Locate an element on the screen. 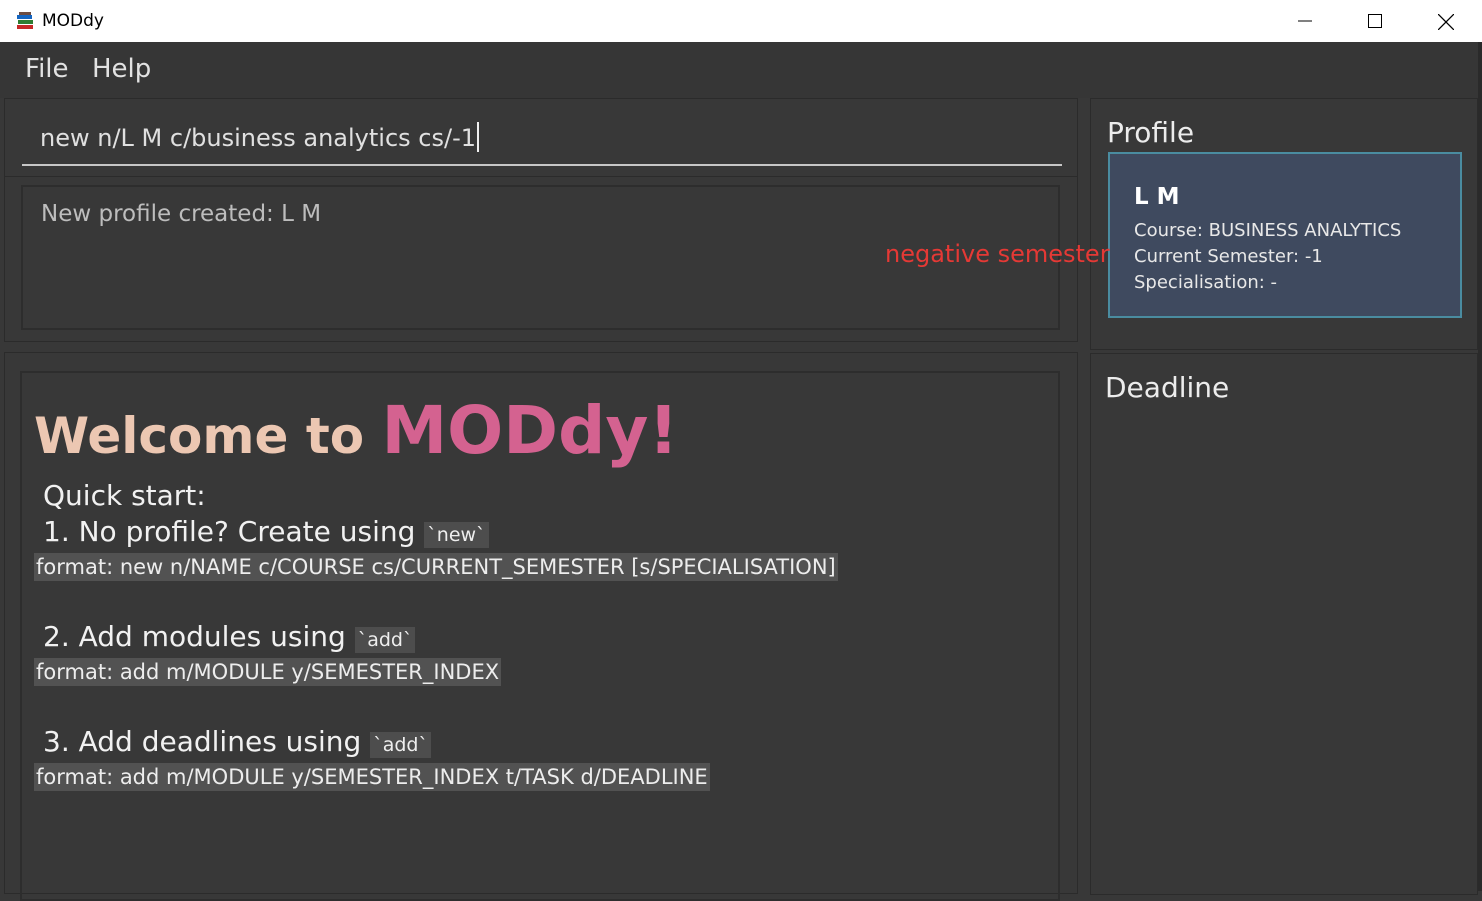 Image resolution: width=1482 pixels, height=901 pixels. welcome-heading: Welcome to MODdy! is located at coordinates (356, 430).